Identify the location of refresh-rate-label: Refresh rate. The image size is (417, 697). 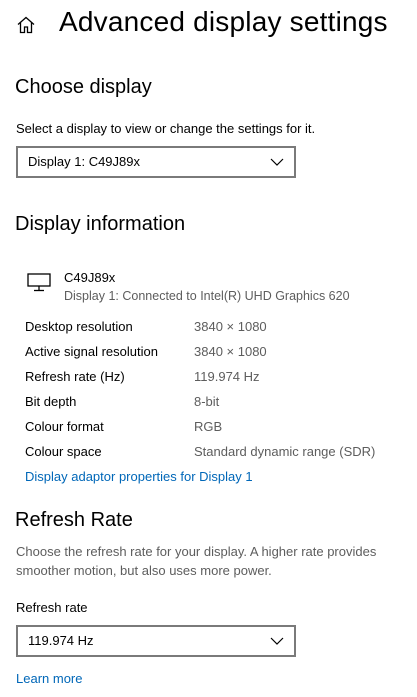
(52, 607).